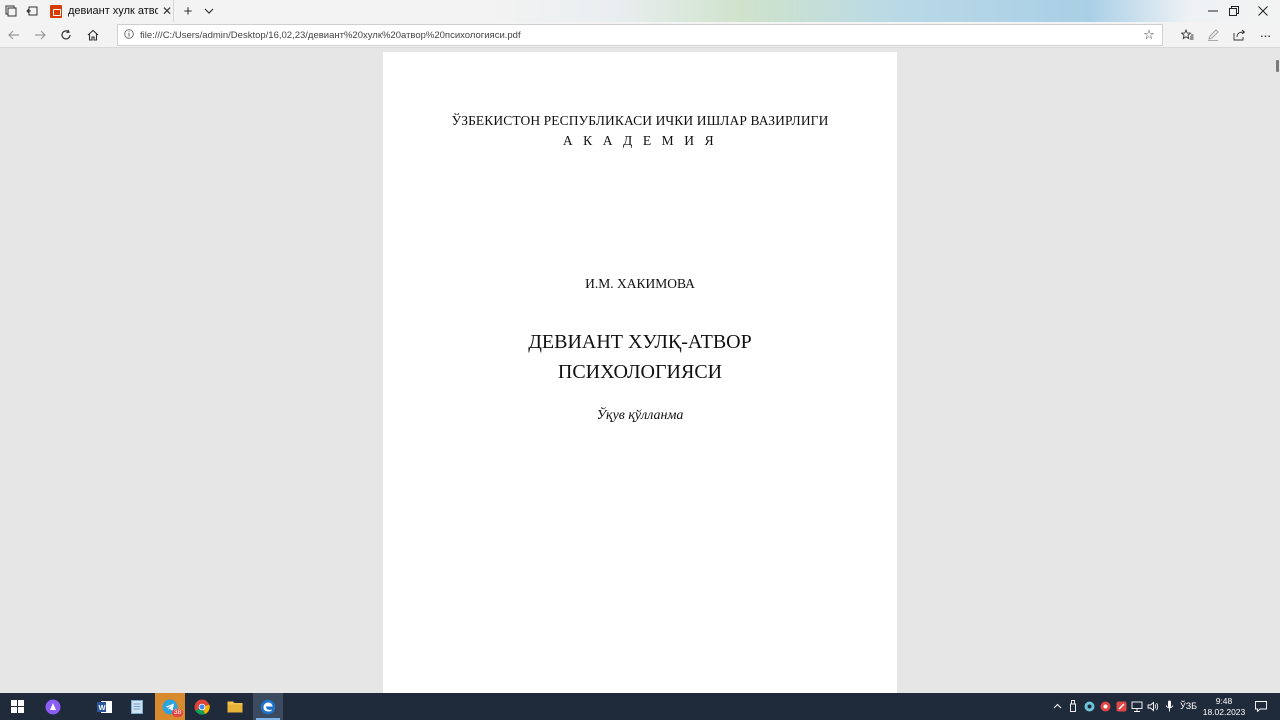  Describe the element at coordinates (1137, 706) in the screenshot. I see `network-icon` at that location.